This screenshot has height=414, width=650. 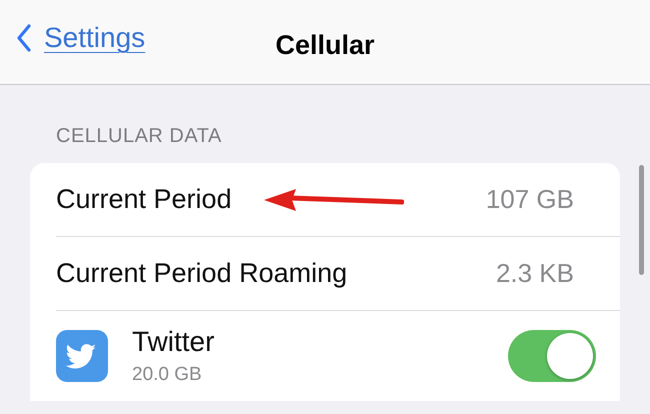 What do you see at coordinates (174, 342) in the screenshot?
I see `app-name: Twitter` at bounding box center [174, 342].